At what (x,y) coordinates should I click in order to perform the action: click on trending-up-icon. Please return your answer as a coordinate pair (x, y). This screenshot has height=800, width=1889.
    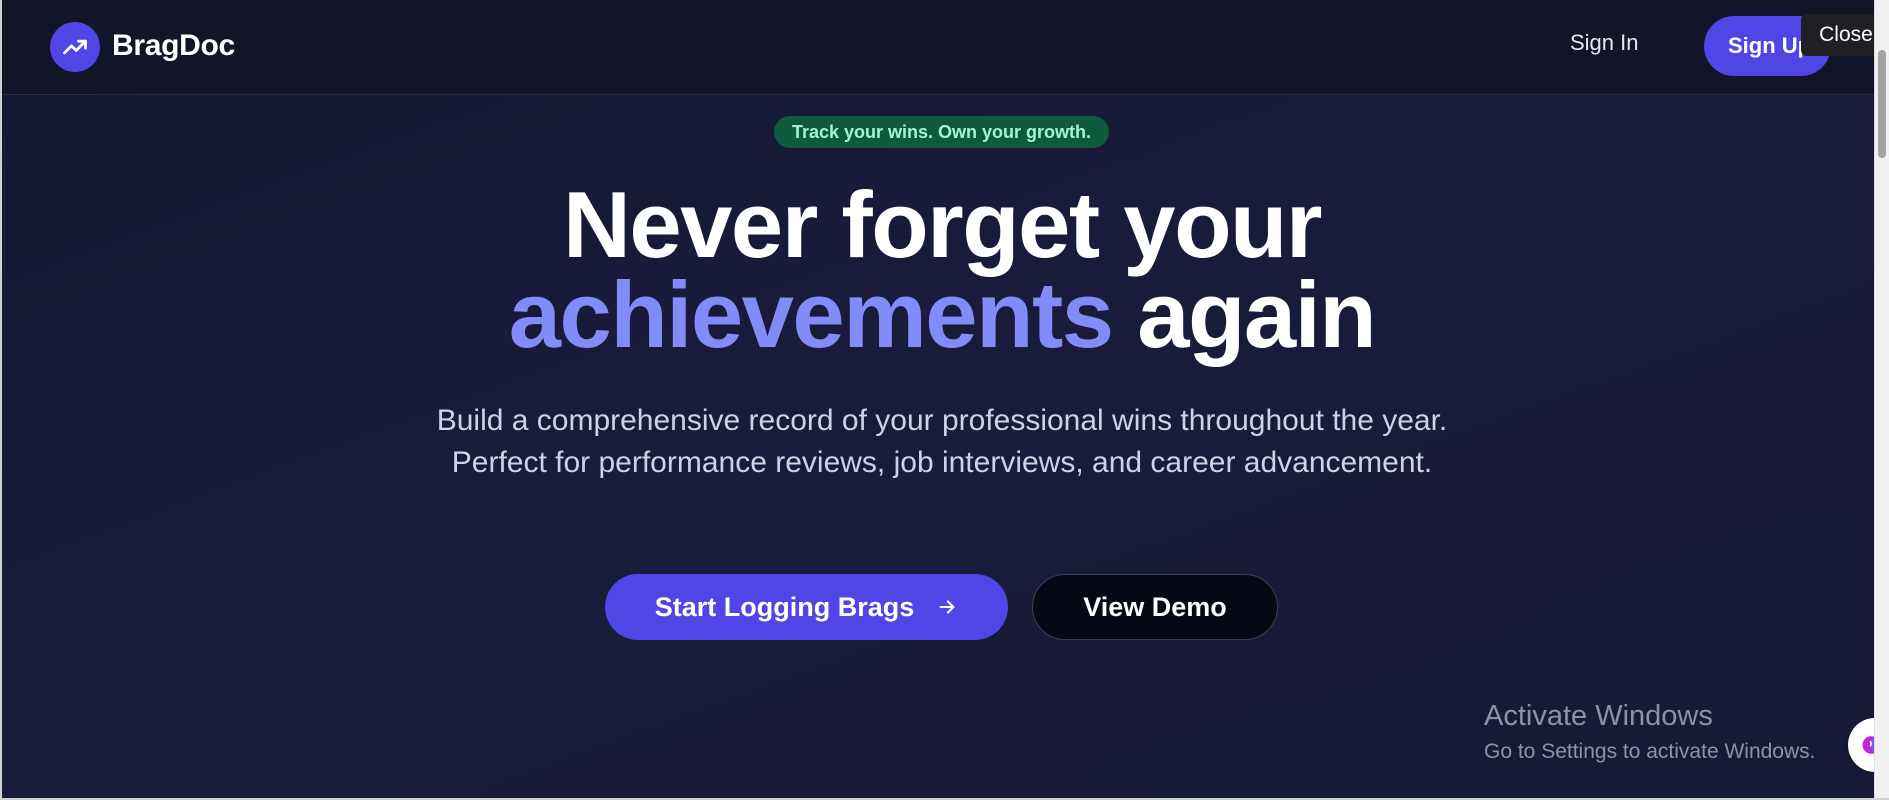
    Looking at the image, I should click on (75, 47).